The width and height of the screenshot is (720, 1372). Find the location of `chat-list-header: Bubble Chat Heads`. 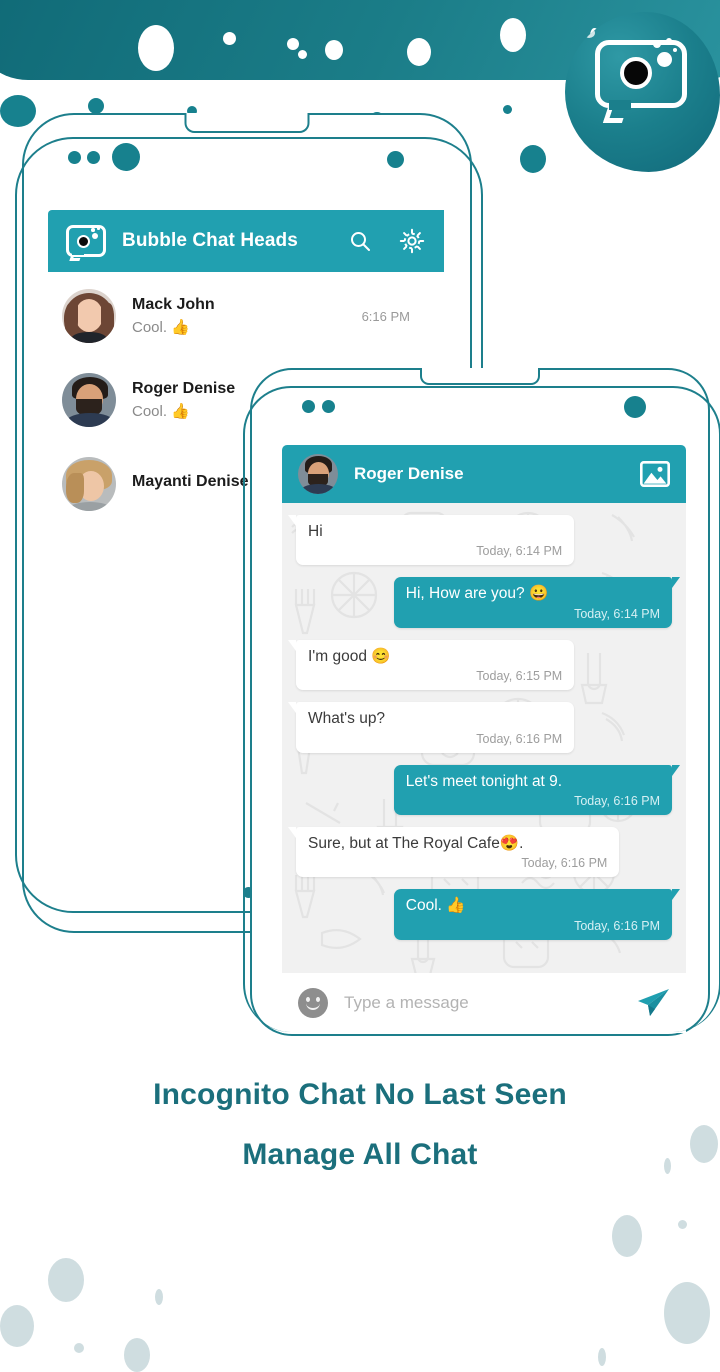

chat-list-header: Bubble Chat Heads is located at coordinates (246, 241).